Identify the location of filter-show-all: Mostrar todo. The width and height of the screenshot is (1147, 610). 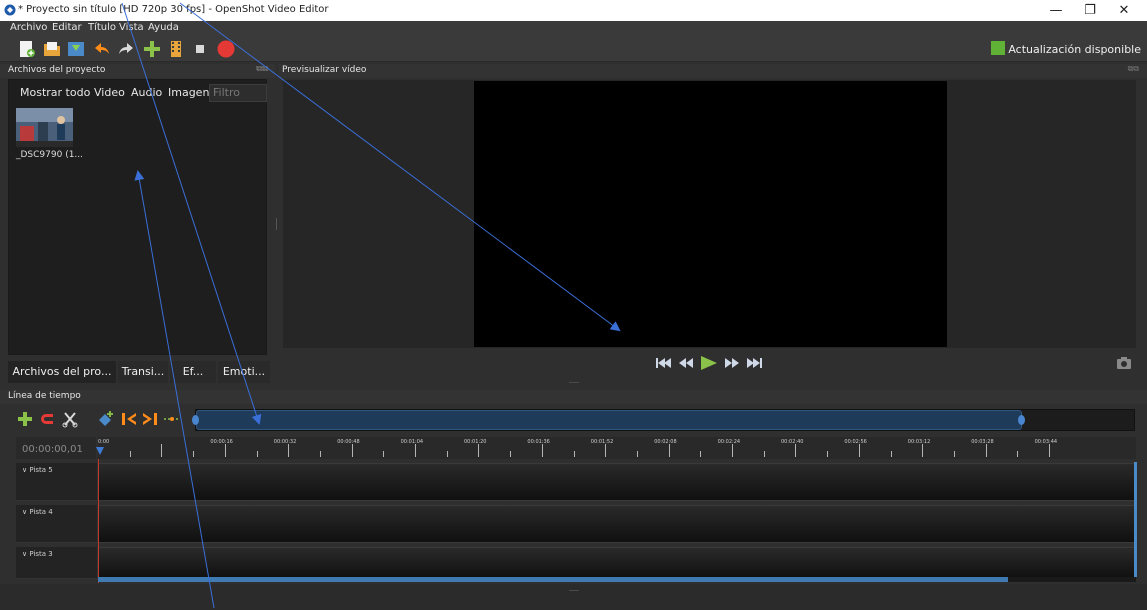
(55, 92).